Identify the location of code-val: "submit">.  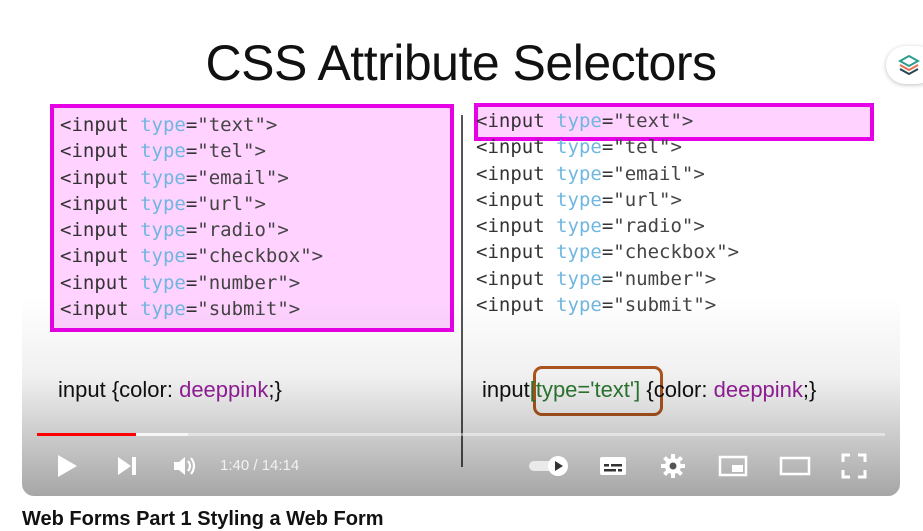
(665, 305).